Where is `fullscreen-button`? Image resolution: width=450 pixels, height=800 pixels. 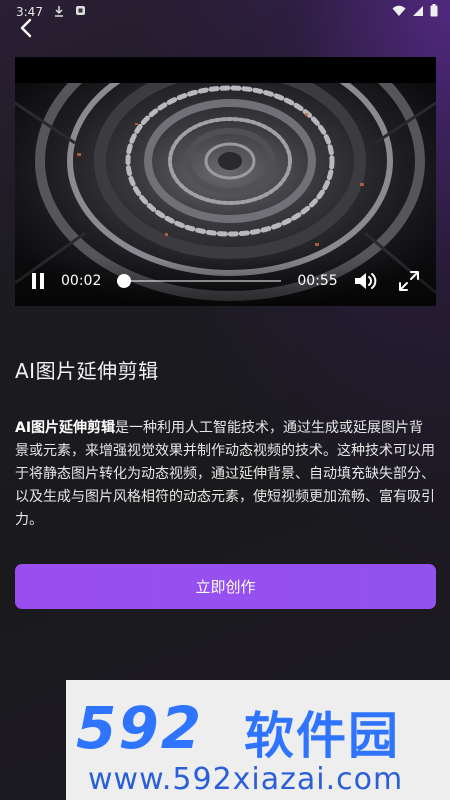
fullscreen-button is located at coordinates (409, 281).